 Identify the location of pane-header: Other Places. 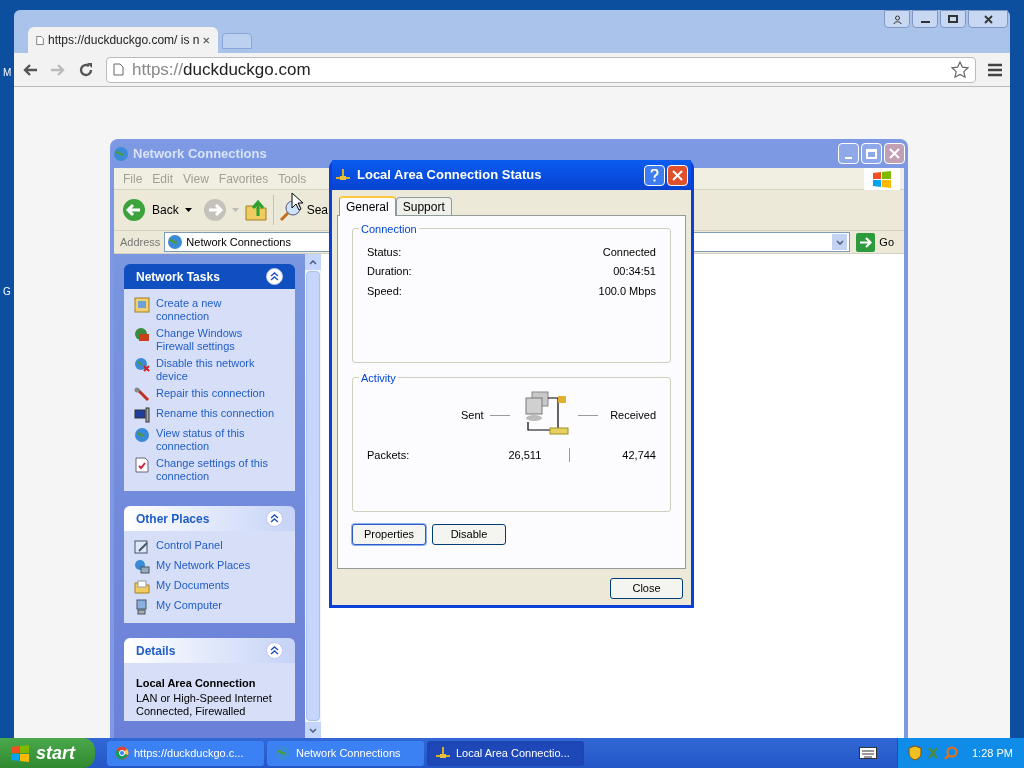
(209, 518).